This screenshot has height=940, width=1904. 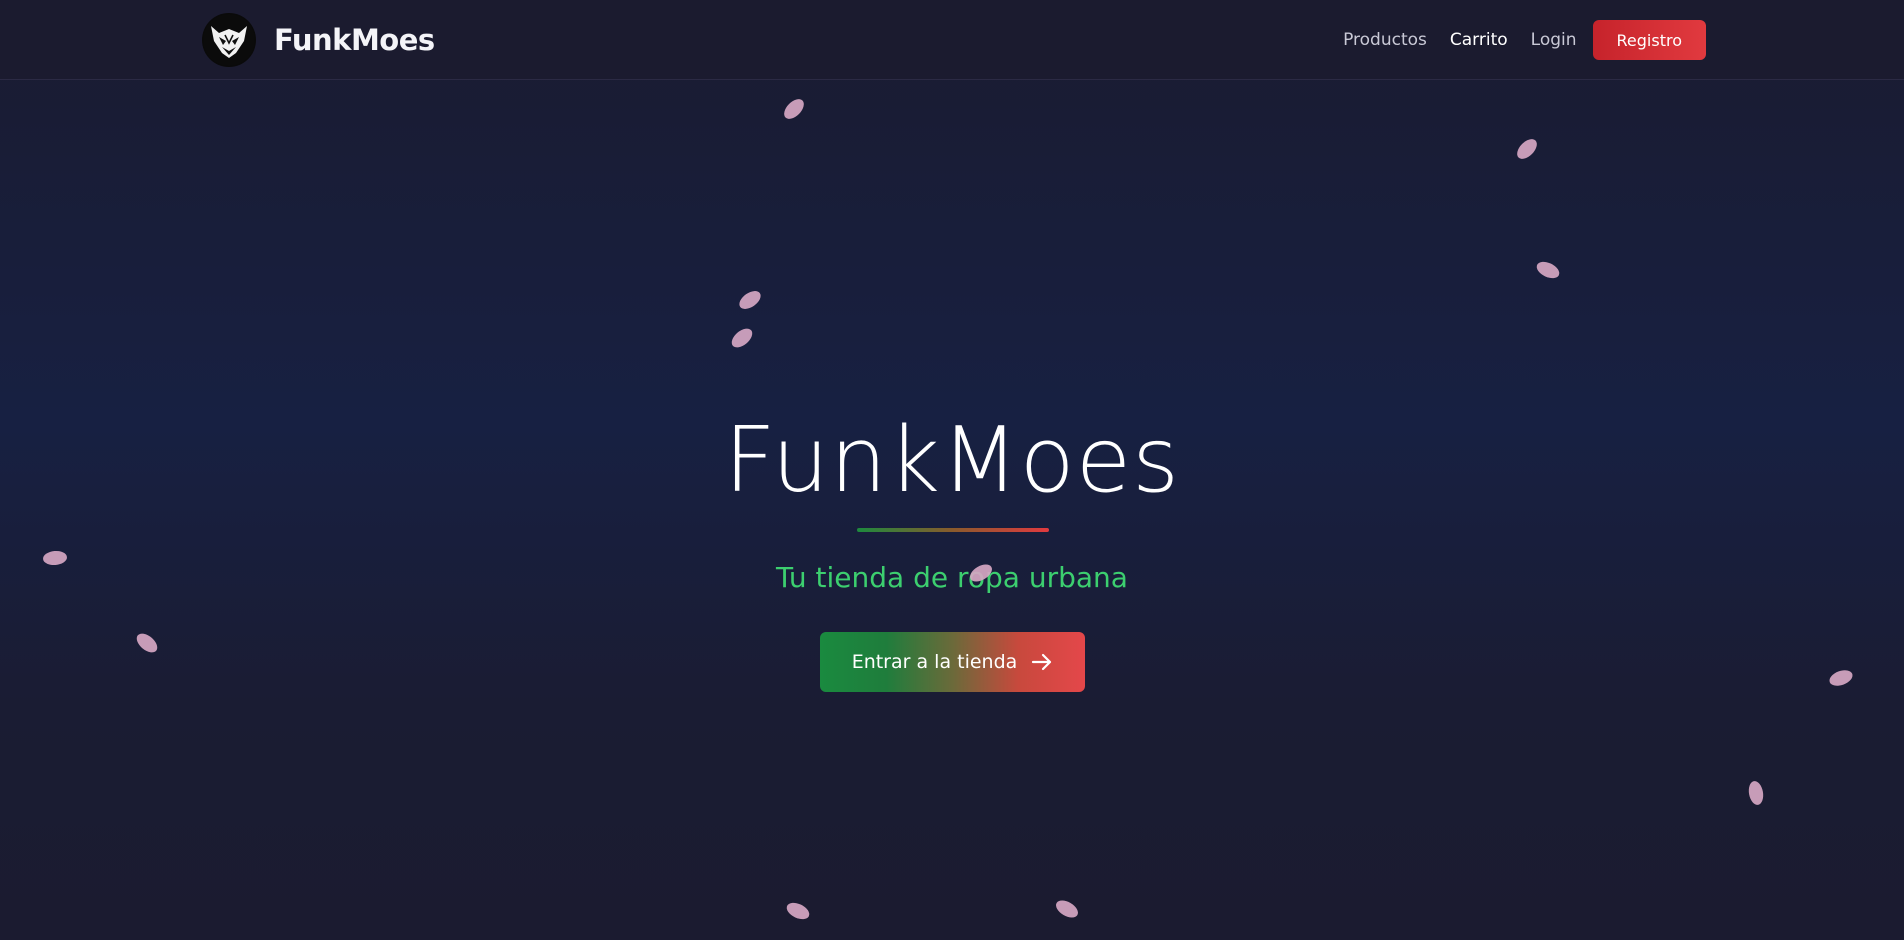 I want to click on enter-store-button: Entrar a la tienda, so click(x=952, y=662).